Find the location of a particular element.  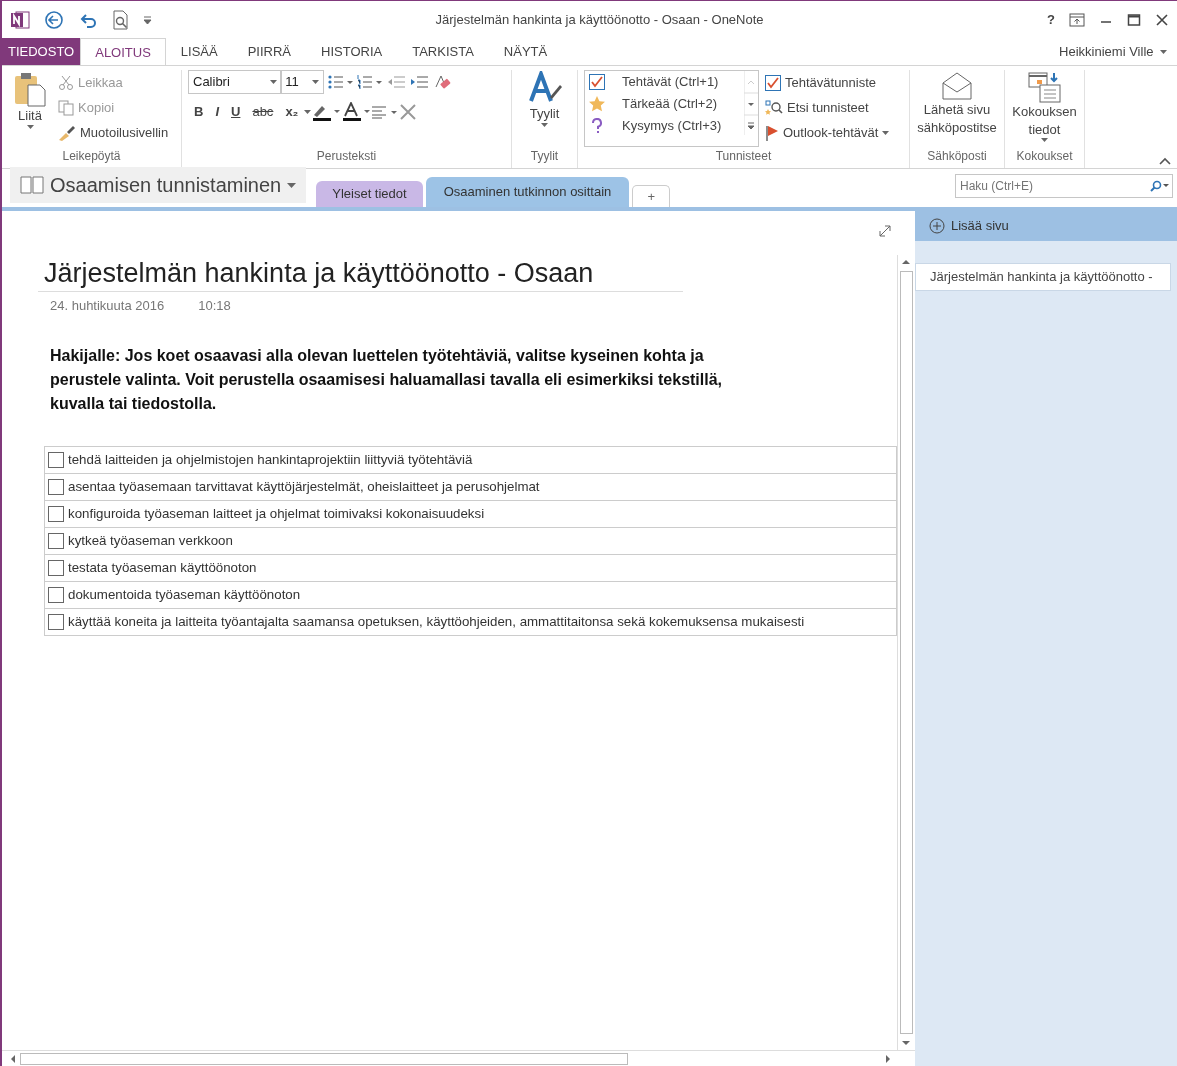

ribbon-tab: HISTORIA is located at coordinates (352, 51).